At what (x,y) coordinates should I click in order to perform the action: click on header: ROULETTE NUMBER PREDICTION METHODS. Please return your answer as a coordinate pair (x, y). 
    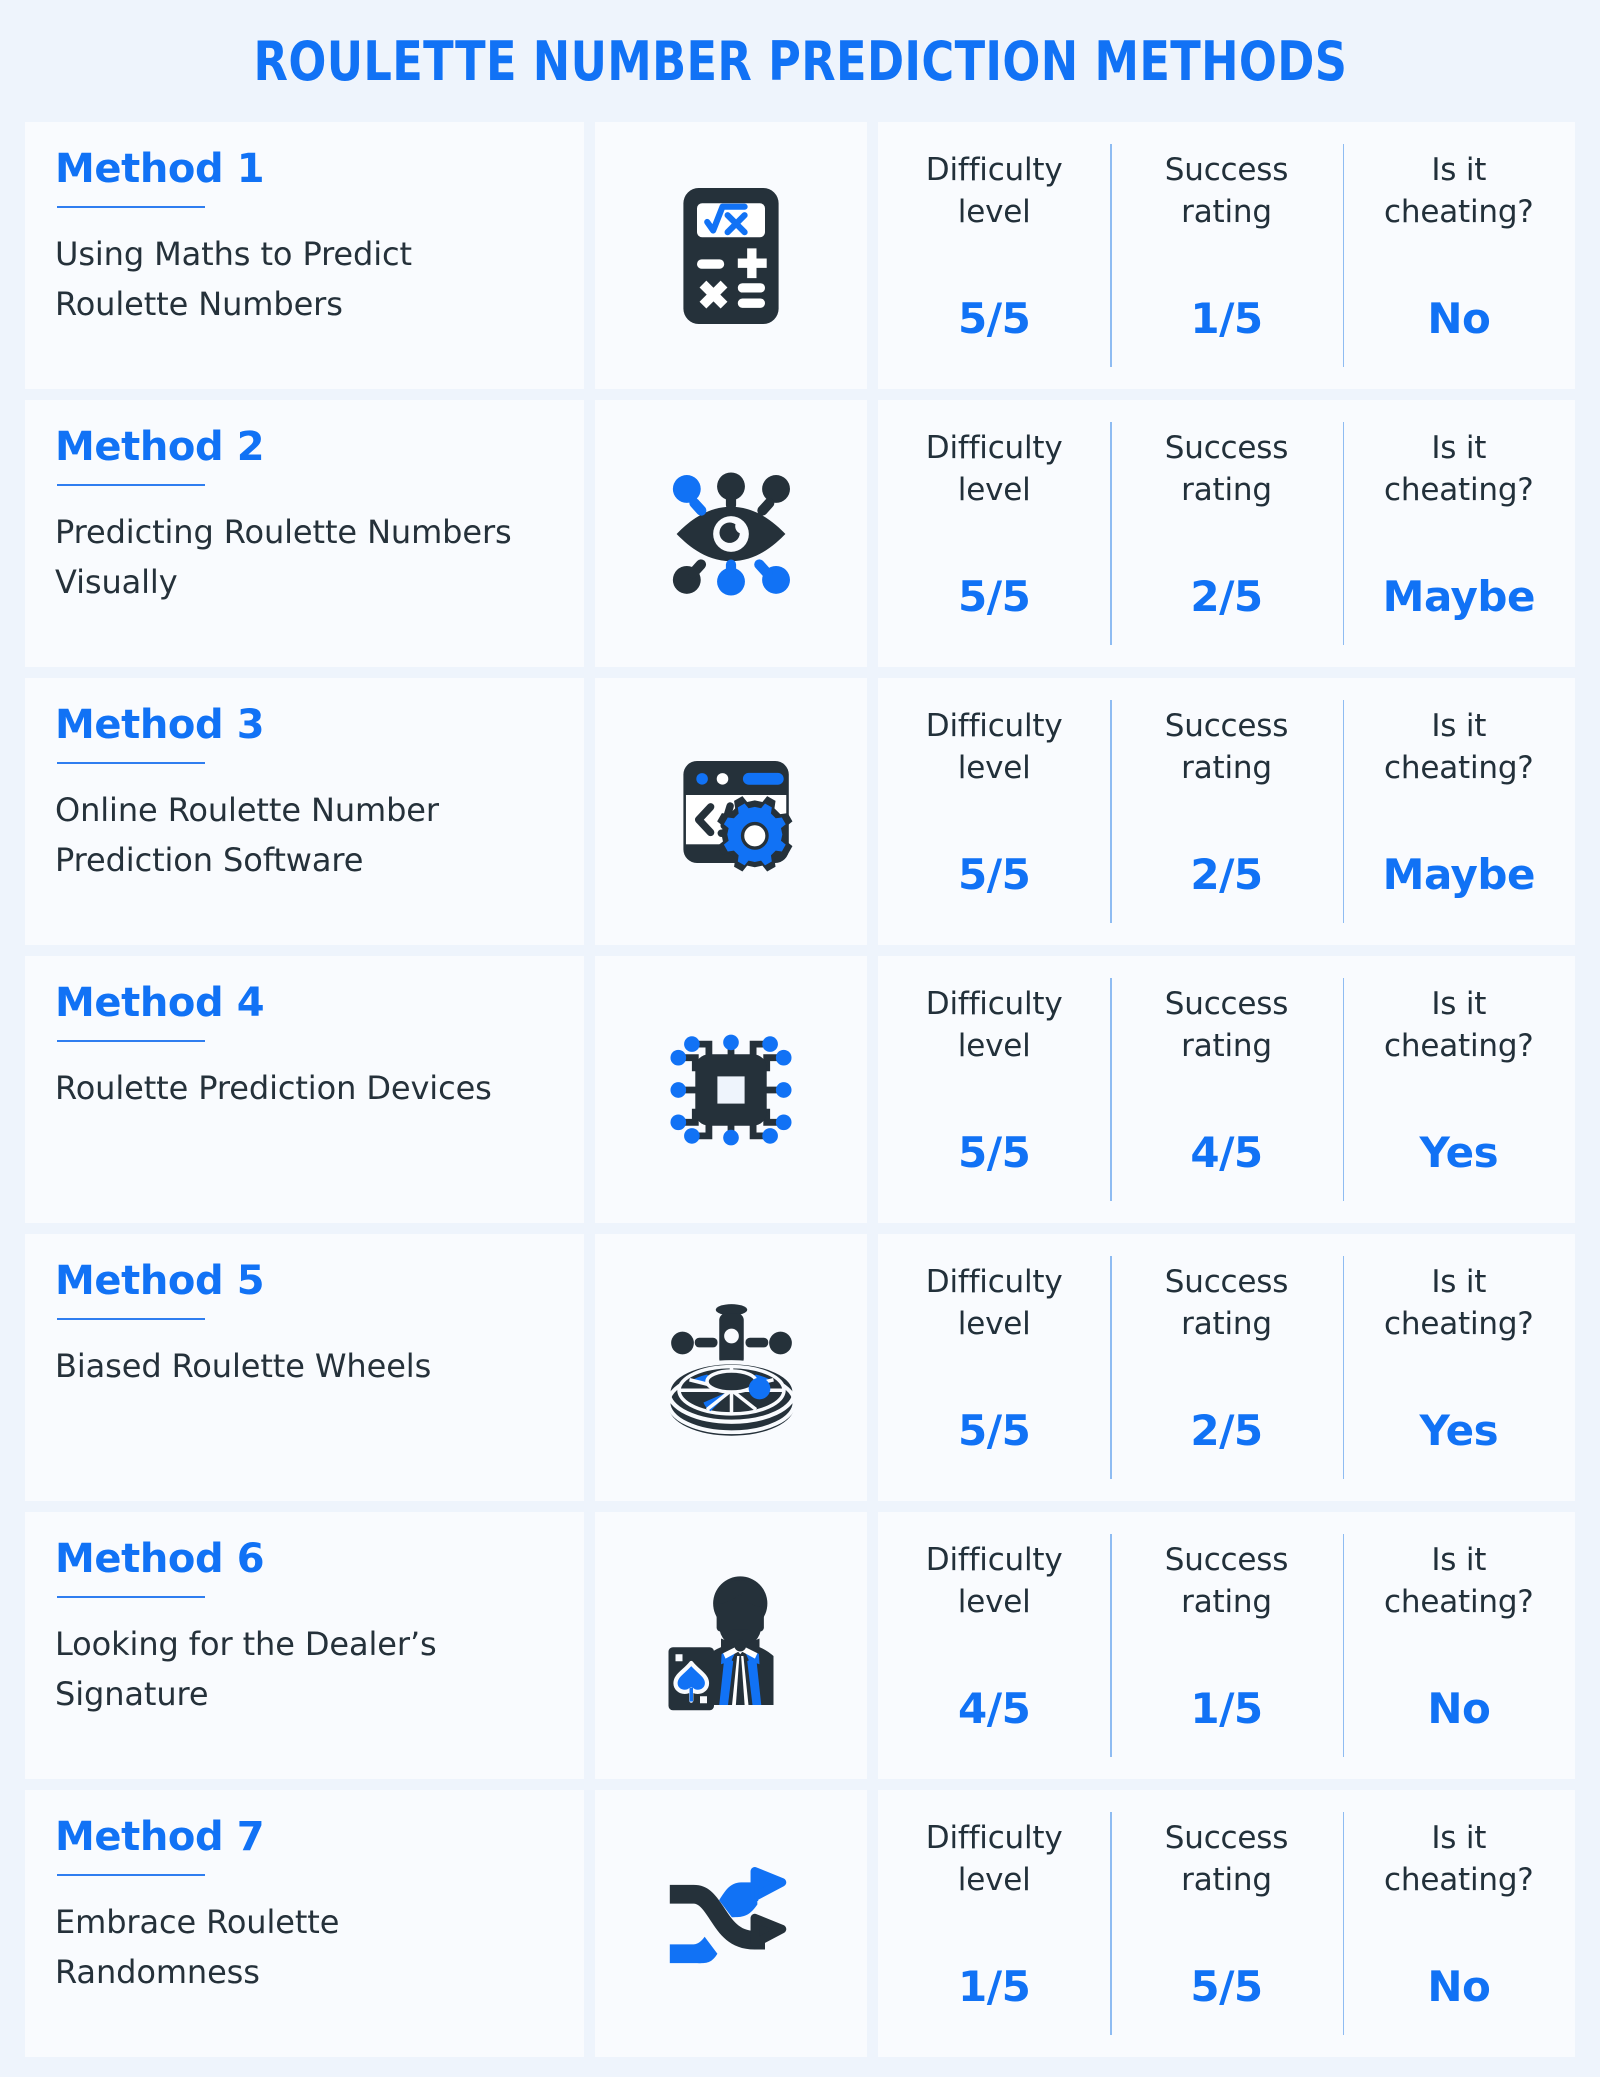
    Looking at the image, I should click on (800, 61).